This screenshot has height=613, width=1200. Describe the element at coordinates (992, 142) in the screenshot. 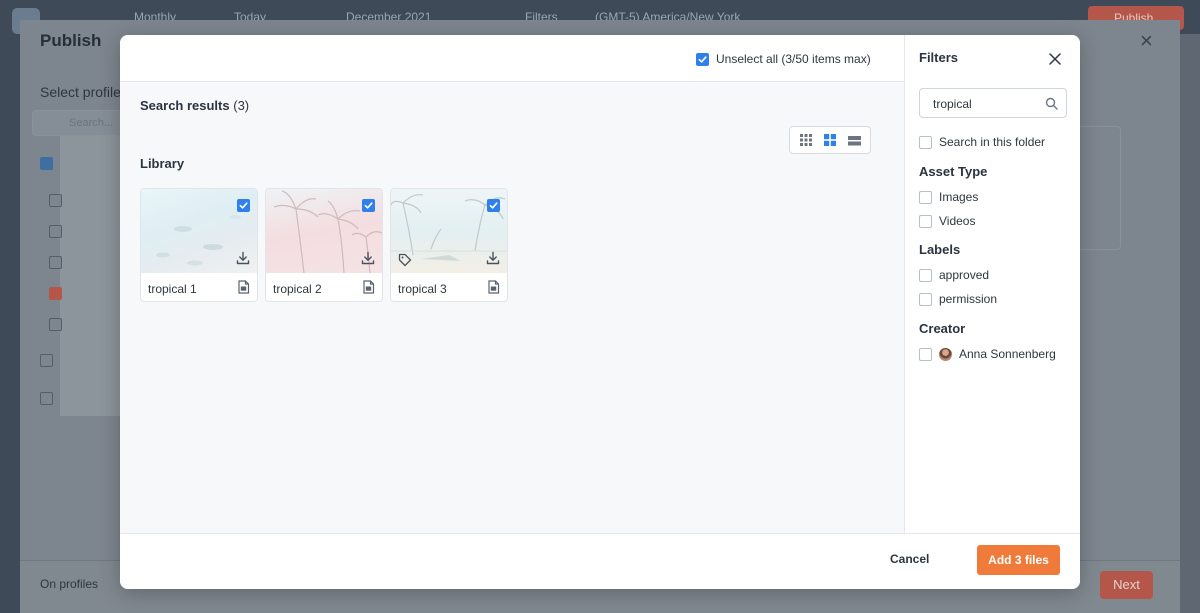

I see `search-in-folder-label: Search in this folder` at that location.